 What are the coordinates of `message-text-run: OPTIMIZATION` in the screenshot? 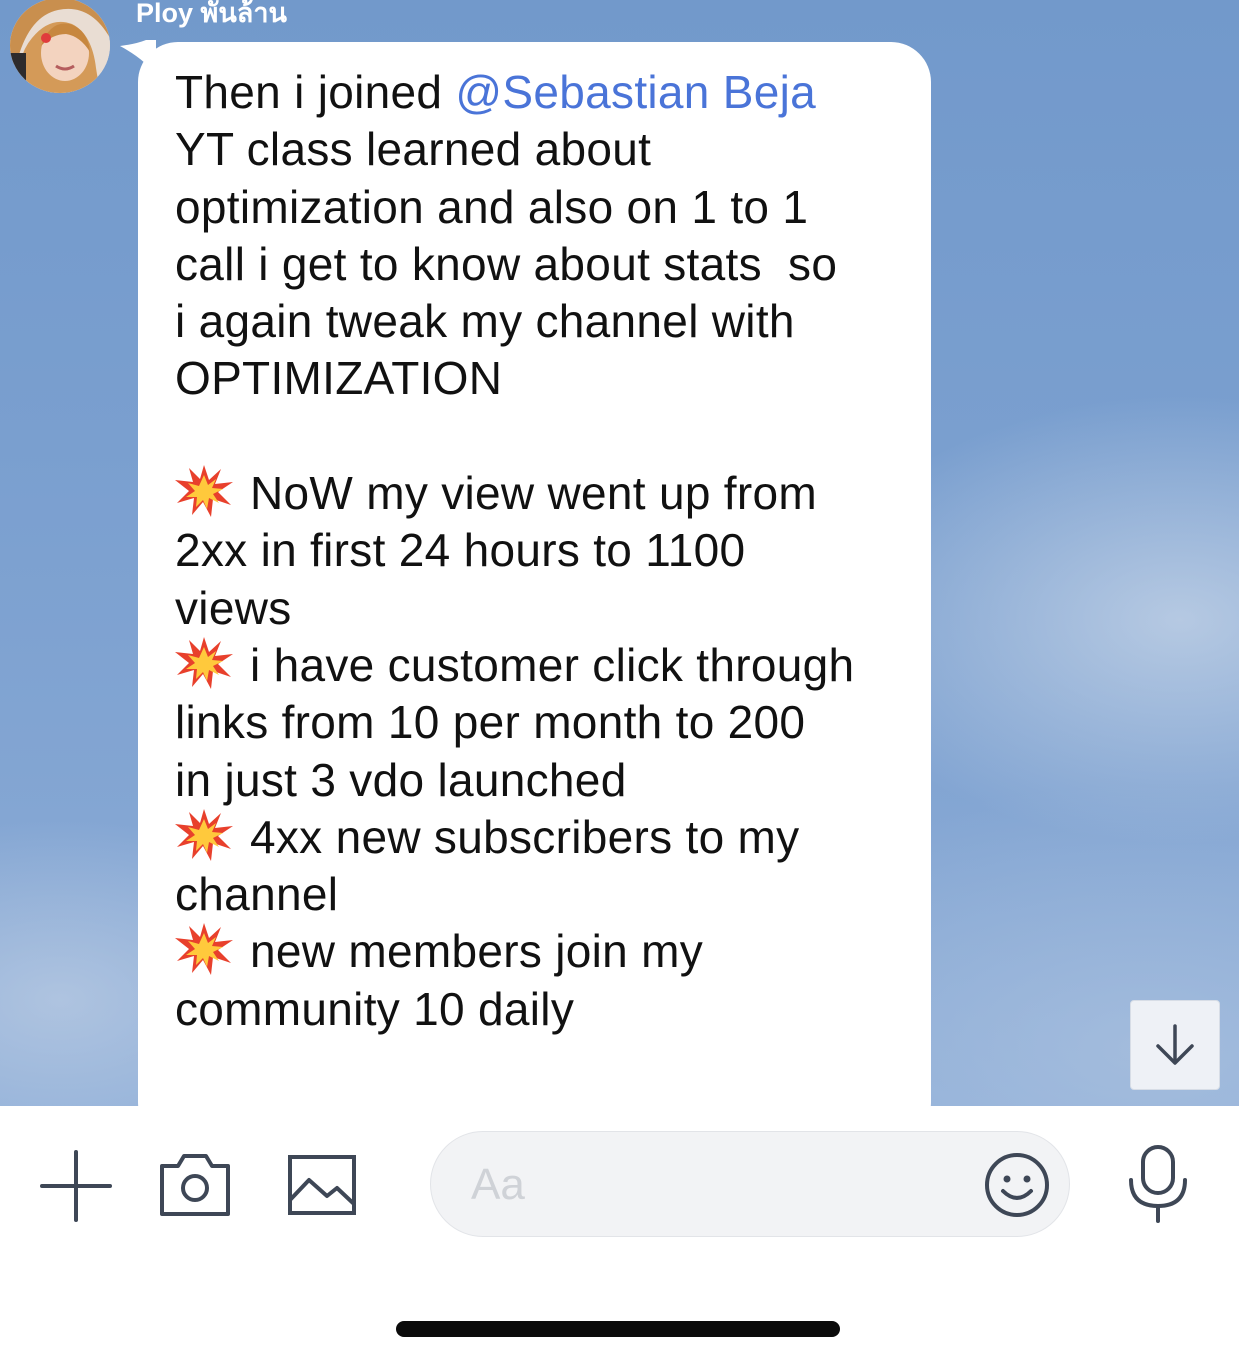 It's located at (339, 378).